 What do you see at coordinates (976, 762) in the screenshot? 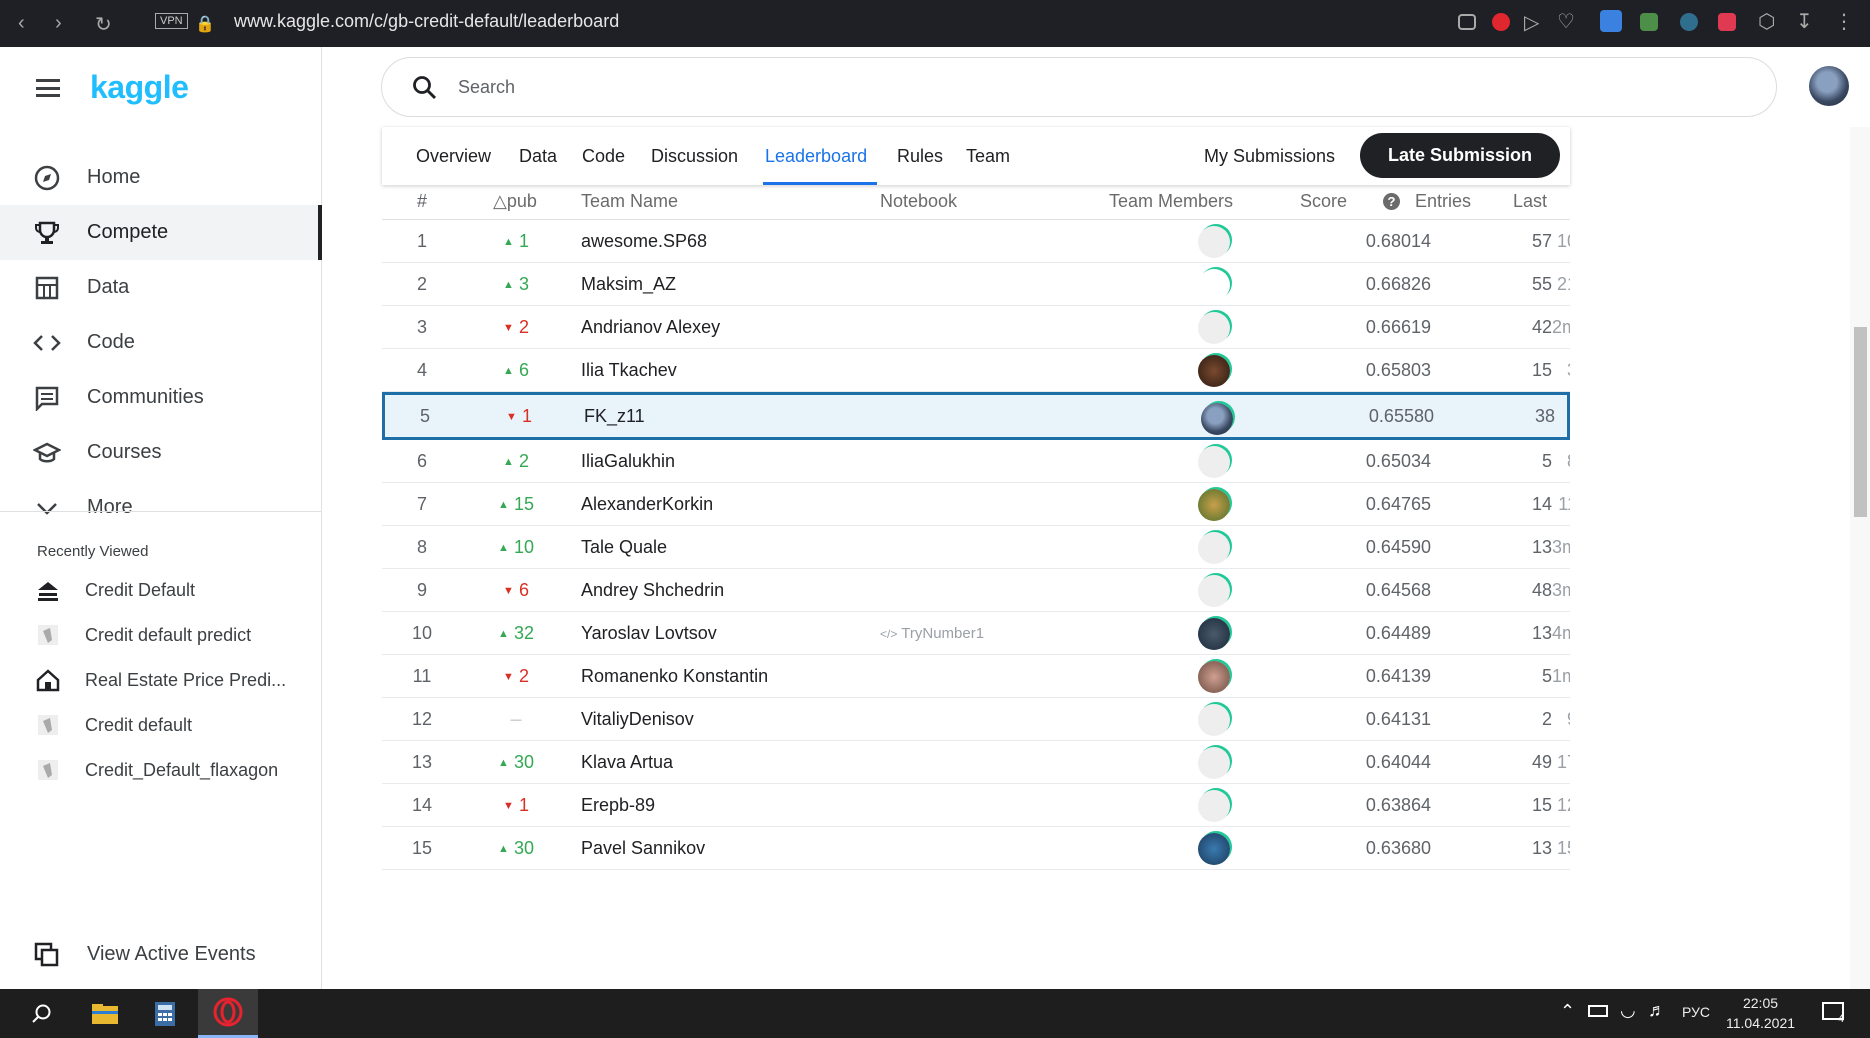
I see `table-row: 13▲ 30Klava Artua0.640444917d` at bounding box center [976, 762].